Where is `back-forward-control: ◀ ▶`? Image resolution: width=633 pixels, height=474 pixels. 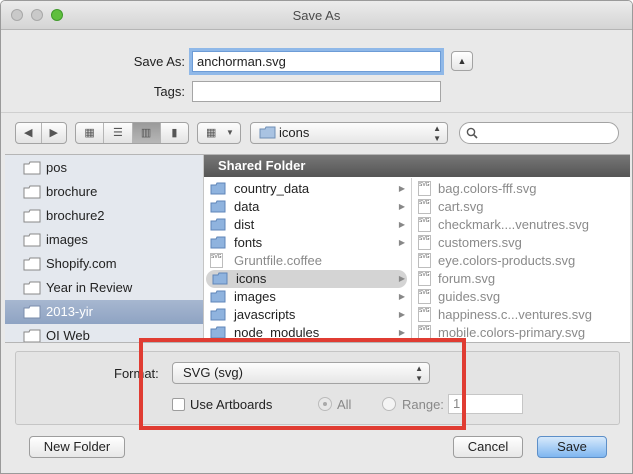
back-forward-control: ◀ ▶ is located at coordinates (41, 133).